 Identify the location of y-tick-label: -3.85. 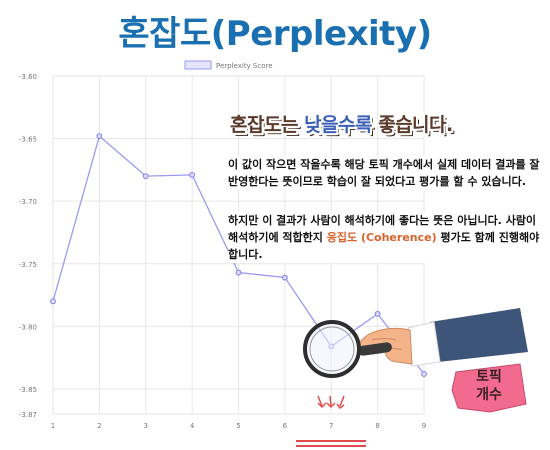
(28, 390).